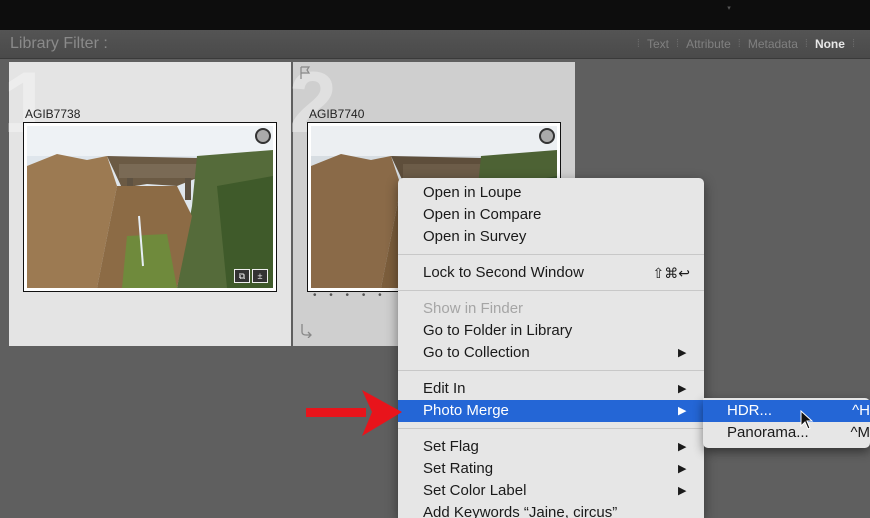 This screenshot has width=870, height=518. What do you see at coordinates (551, 389) in the screenshot?
I see `menu-item-edit-in: Edit In ▶` at bounding box center [551, 389].